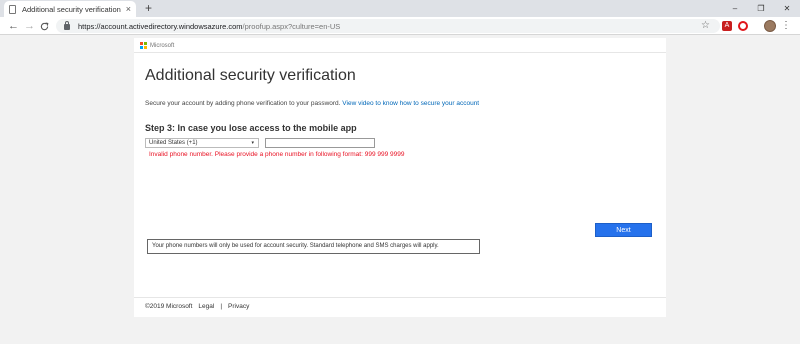 The height and width of the screenshot is (344, 800). What do you see at coordinates (128, 9) in the screenshot?
I see `tab-close-icon: ×` at bounding box center [128, 9].